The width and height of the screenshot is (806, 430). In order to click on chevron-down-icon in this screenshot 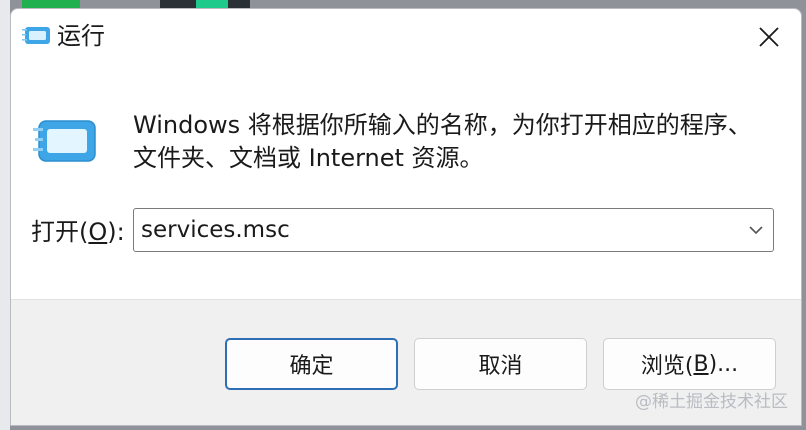, I will do `click(756, 230)`.